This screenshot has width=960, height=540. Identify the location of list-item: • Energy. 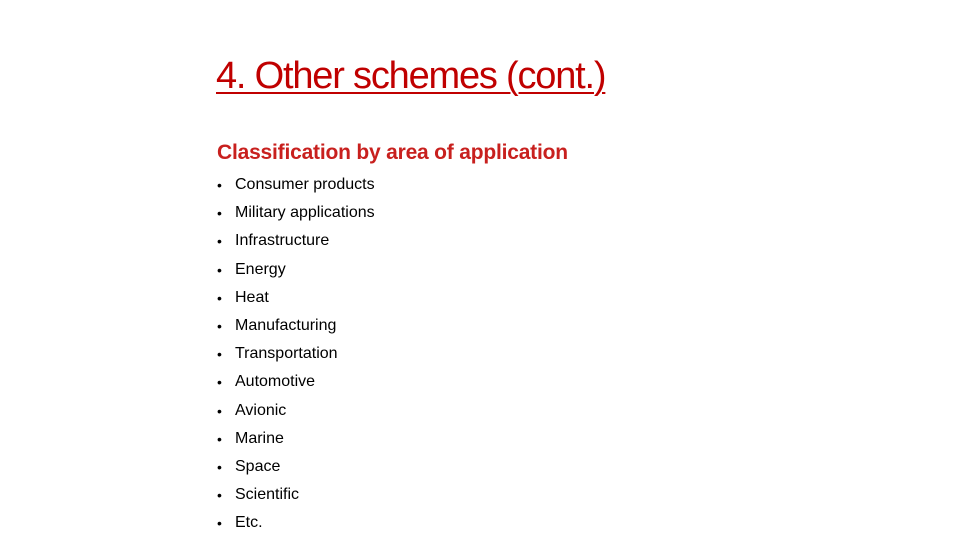
(296, 270).